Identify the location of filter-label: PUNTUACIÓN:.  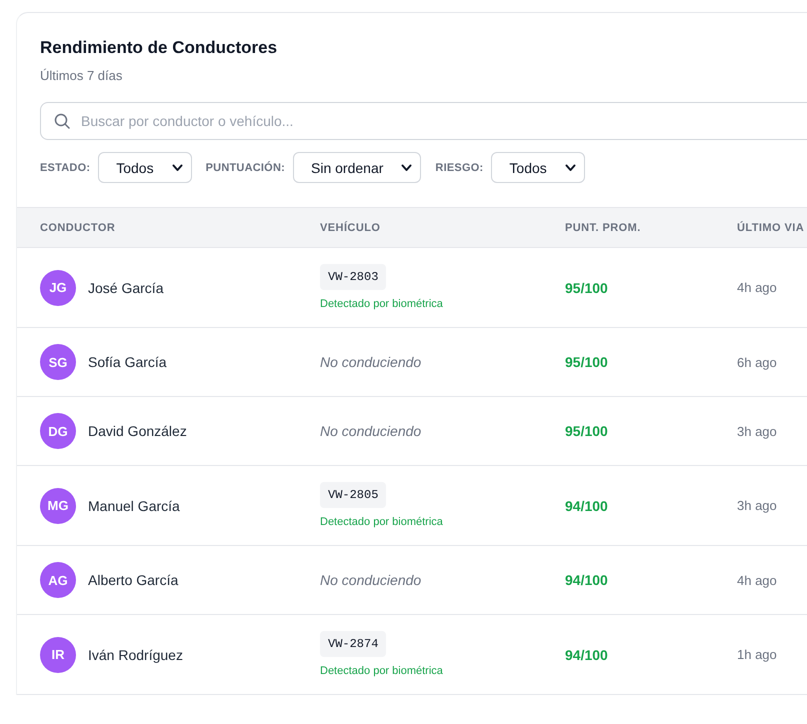
(246, 168).